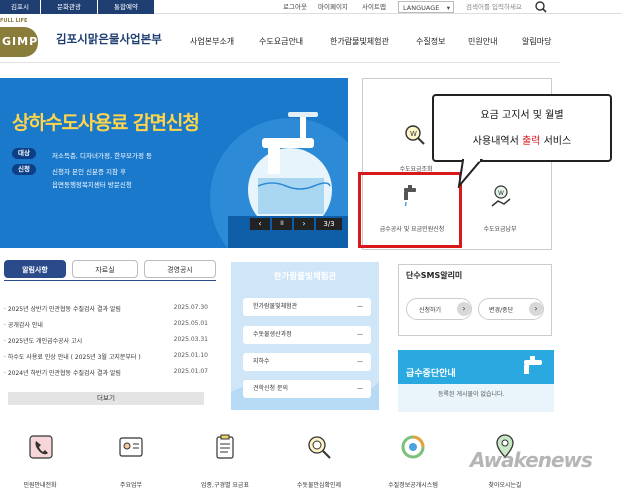 The width and height of the screenshot is (622, 491). I want to click on outage-empty-text: 등록된 게시물이 없습니다., so click(471, 394).